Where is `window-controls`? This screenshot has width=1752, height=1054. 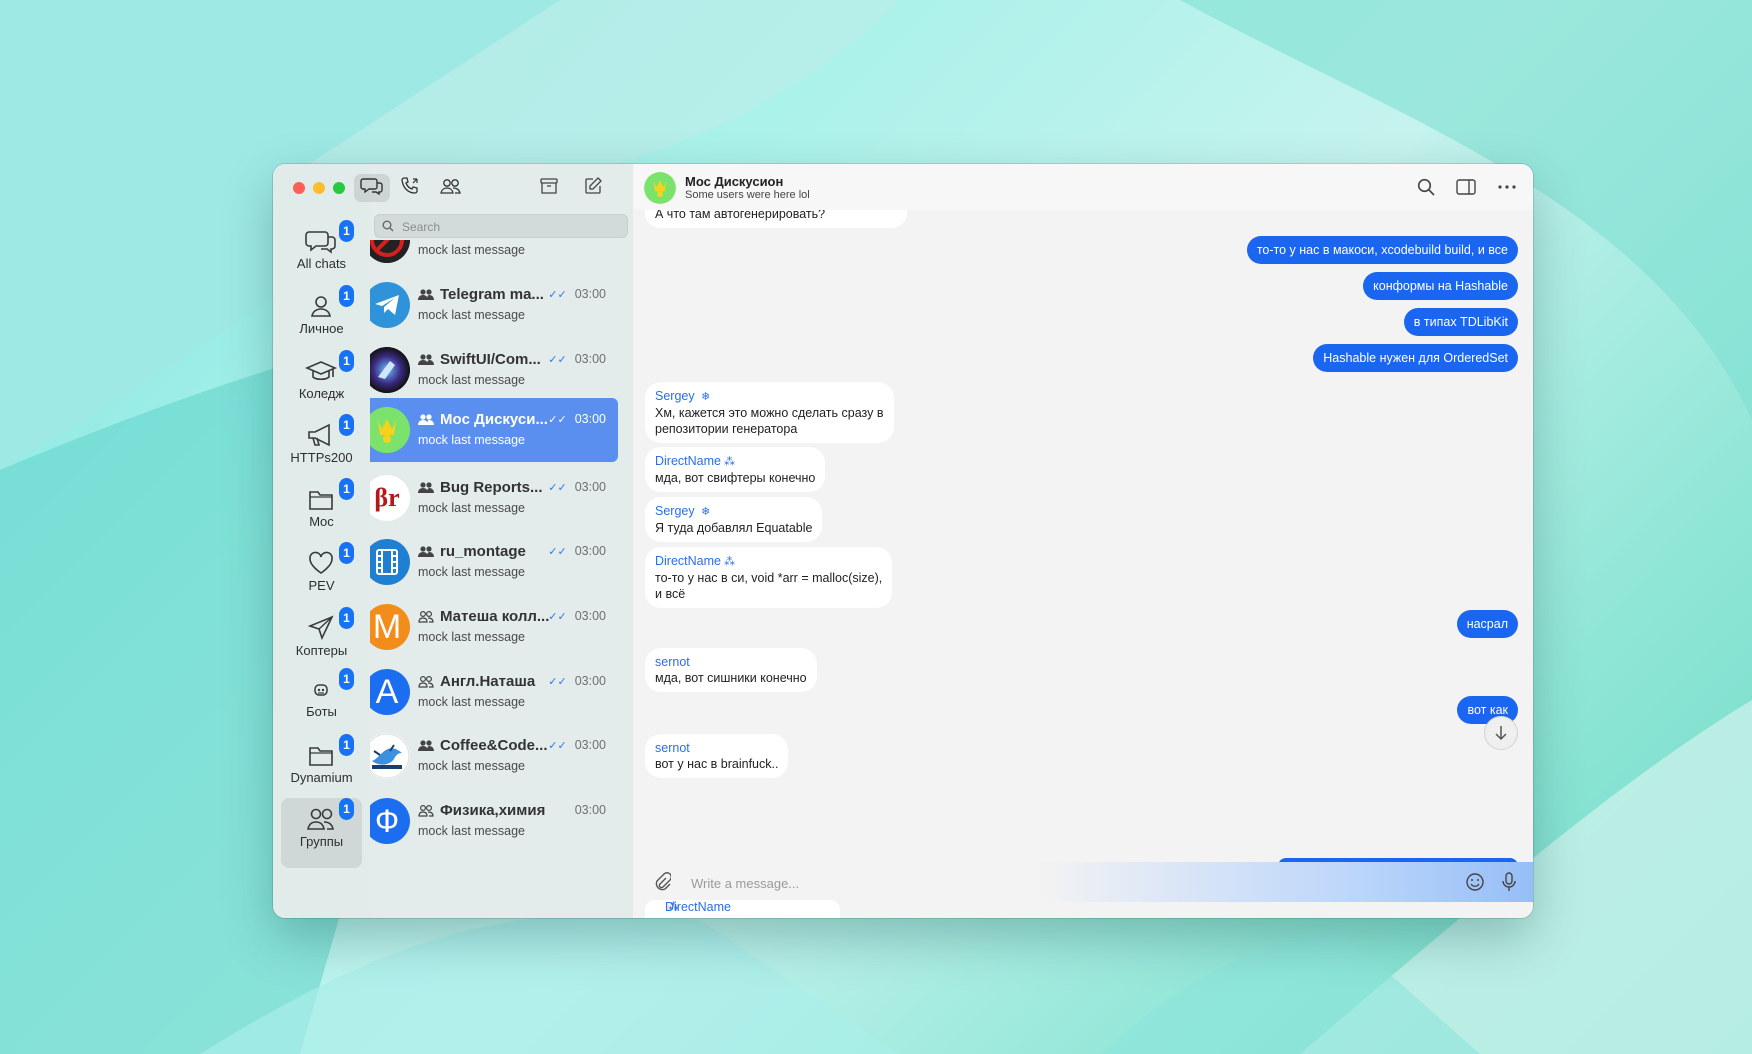 window-controls is located at coordinates (319, 188).